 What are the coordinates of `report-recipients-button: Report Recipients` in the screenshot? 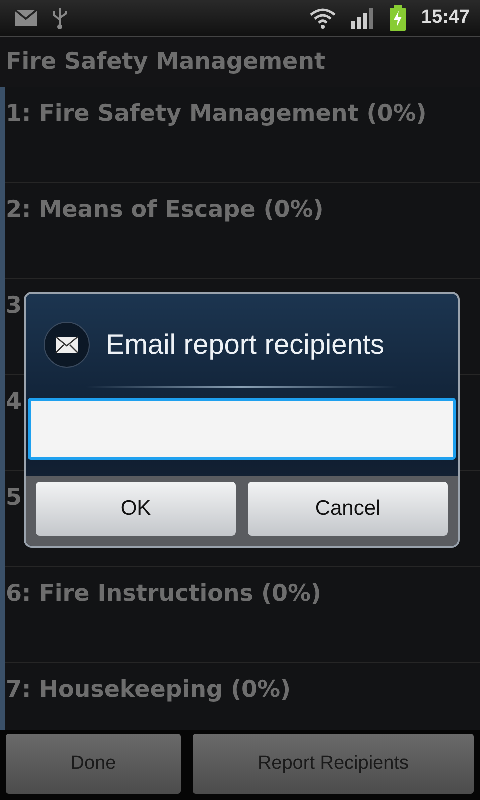 It's located at (333, 764).